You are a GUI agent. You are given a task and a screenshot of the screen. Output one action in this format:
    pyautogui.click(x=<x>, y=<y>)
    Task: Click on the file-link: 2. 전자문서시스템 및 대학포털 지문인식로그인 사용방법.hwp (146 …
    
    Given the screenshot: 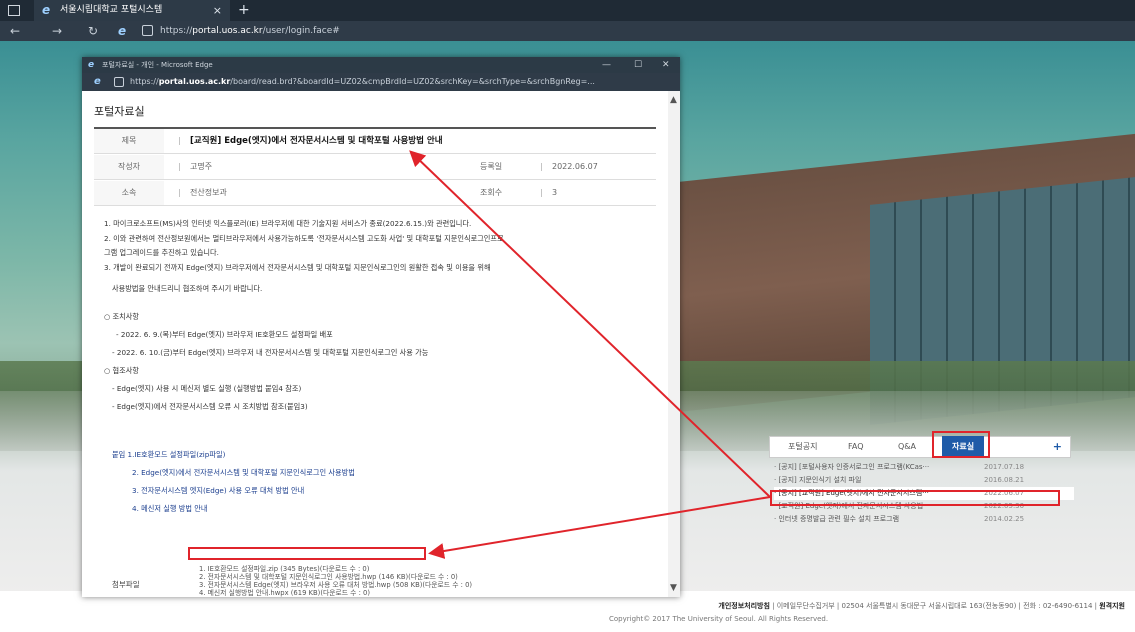 What is the action you would take?
    pyautogui.click(x=335, y=577)
    